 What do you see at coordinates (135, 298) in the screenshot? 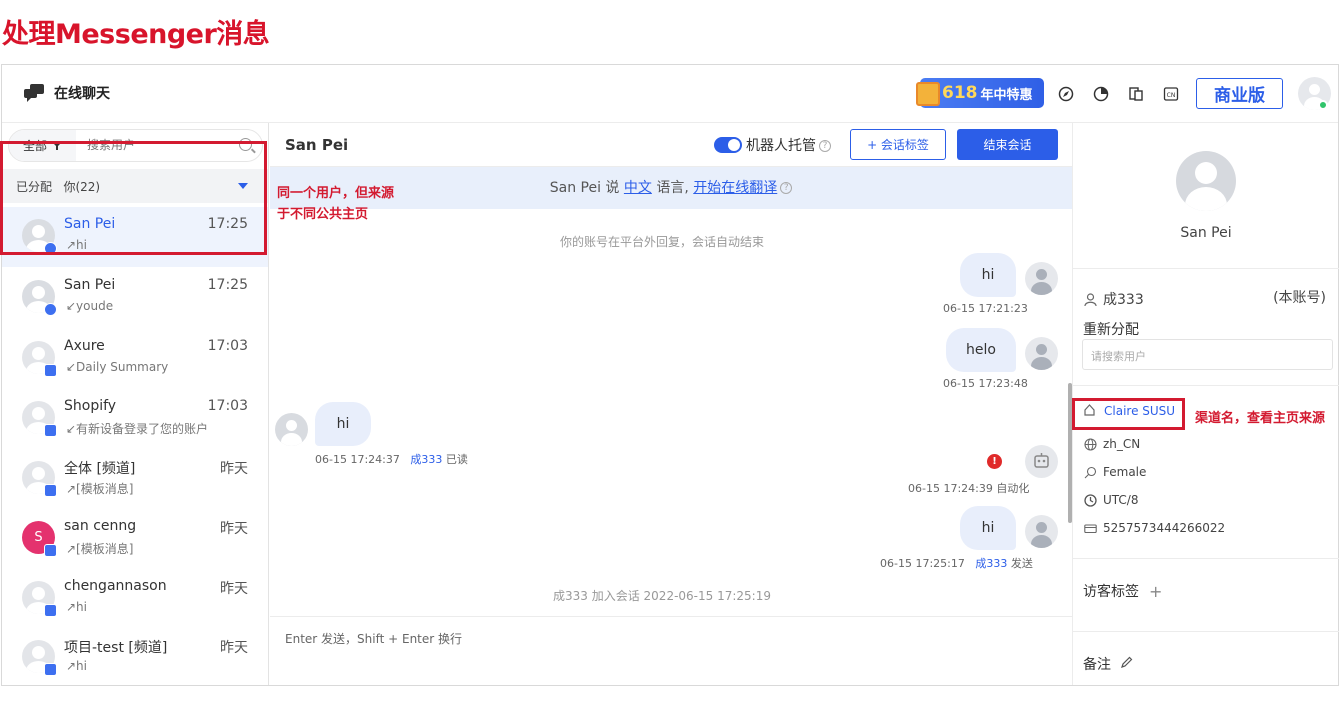
I see `conversation-item: San Pei 17:25 ↙youde` at bounding box center [135, 298].